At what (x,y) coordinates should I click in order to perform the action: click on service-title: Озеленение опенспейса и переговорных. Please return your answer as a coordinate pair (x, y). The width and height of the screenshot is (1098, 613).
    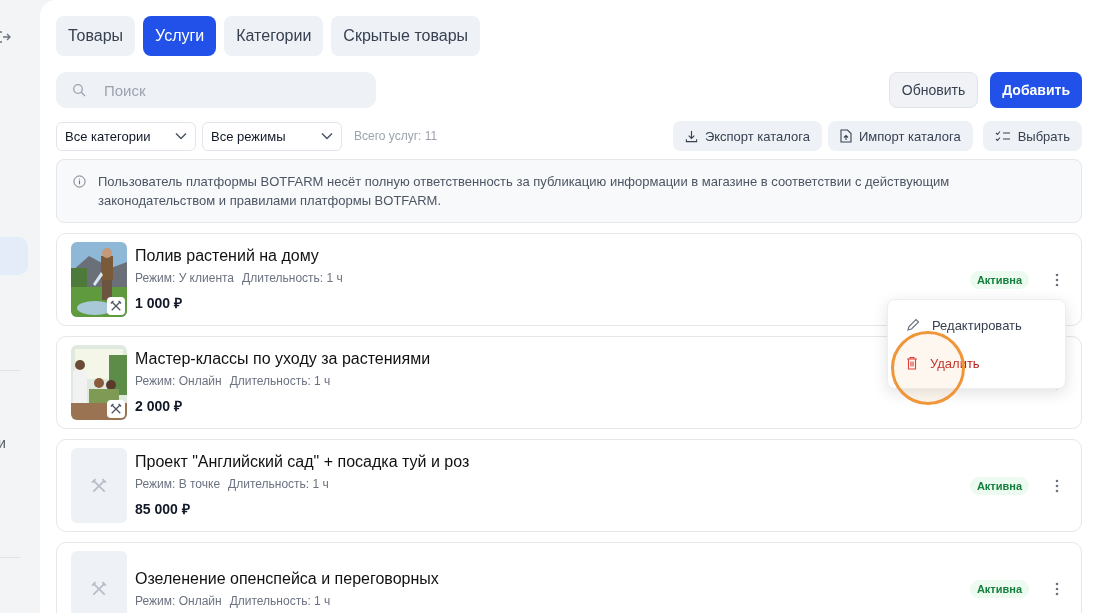
    Looking at the image, I should click on (287, 578).